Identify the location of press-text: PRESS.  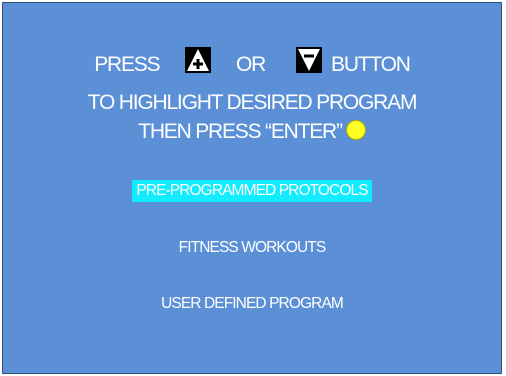
(127, 65).